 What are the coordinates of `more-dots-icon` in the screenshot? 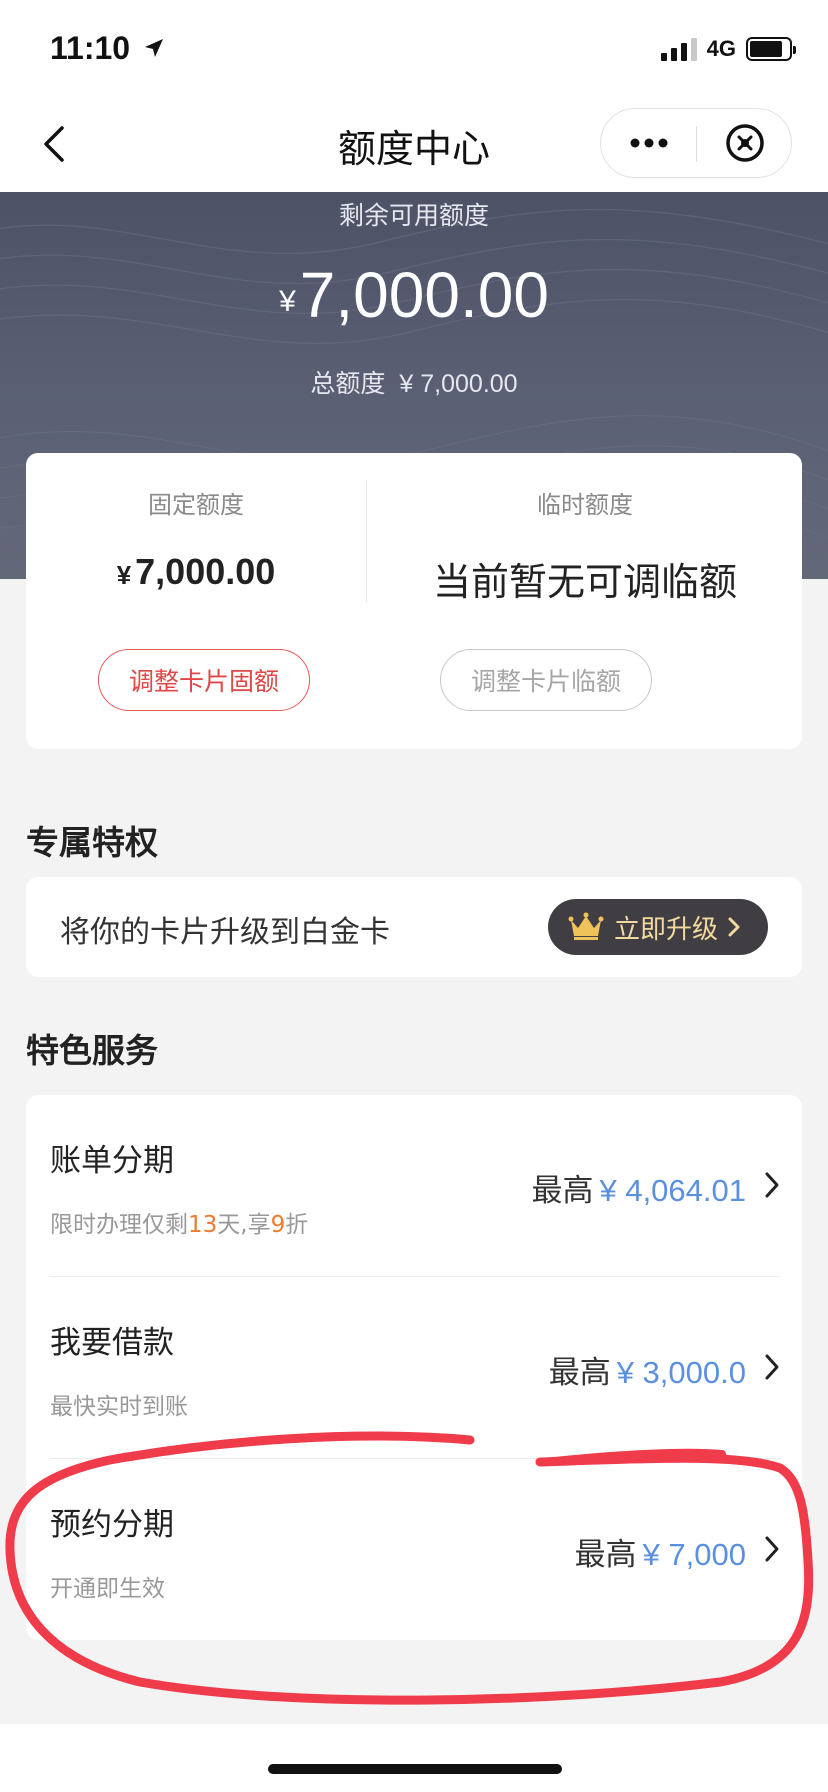 It's located at (648, 143).